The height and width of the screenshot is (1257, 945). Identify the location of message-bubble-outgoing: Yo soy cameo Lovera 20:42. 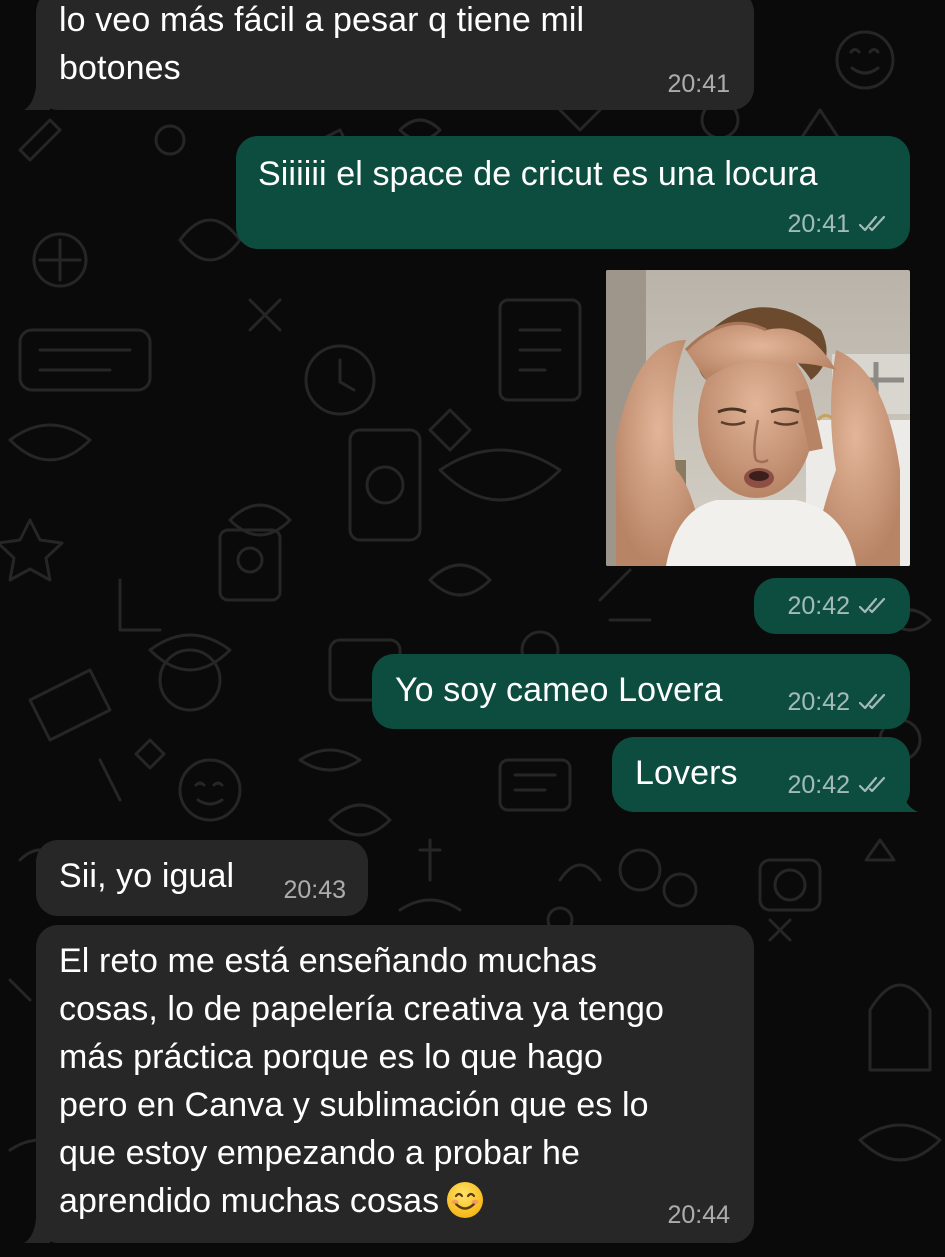
(641, 691).